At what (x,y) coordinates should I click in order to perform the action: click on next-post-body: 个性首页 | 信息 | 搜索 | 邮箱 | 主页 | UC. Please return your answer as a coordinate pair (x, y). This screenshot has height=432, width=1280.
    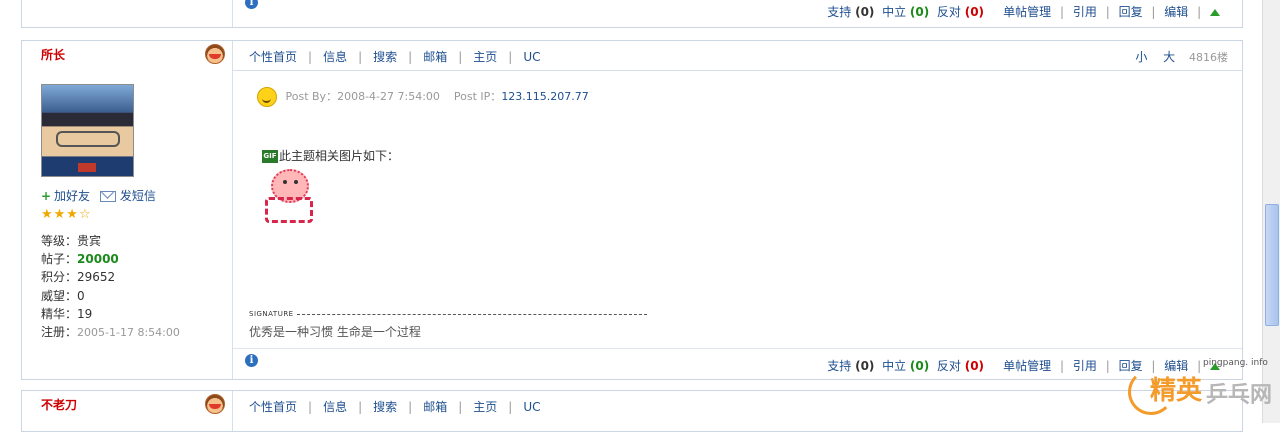
    Looking at the image, I should click on (737, 411).